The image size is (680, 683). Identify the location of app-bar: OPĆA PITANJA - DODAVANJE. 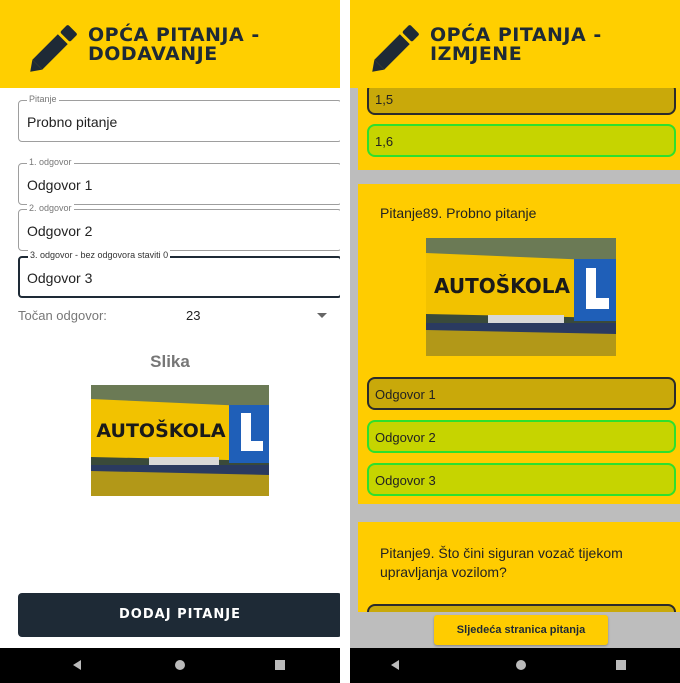
(170, 44).